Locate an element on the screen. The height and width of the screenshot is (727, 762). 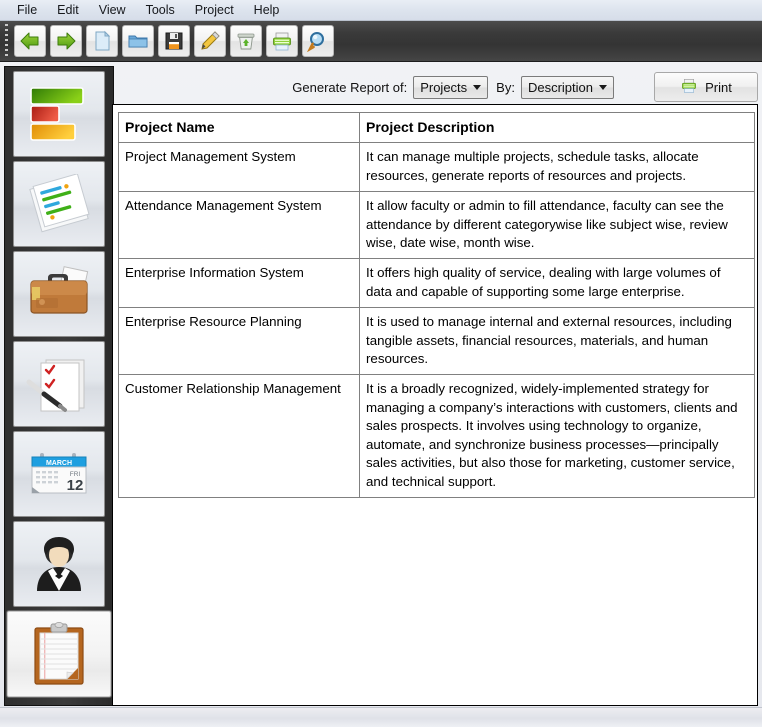
menu-item-edit: Edit is located at coordinates (68, 10).